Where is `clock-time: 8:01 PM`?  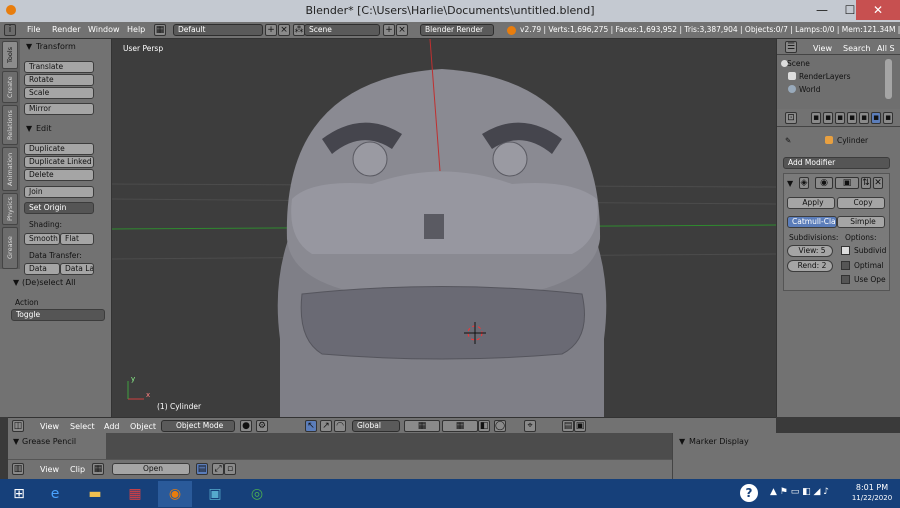 clock-time: 8:01 PM is located at coordinates (872, 487).